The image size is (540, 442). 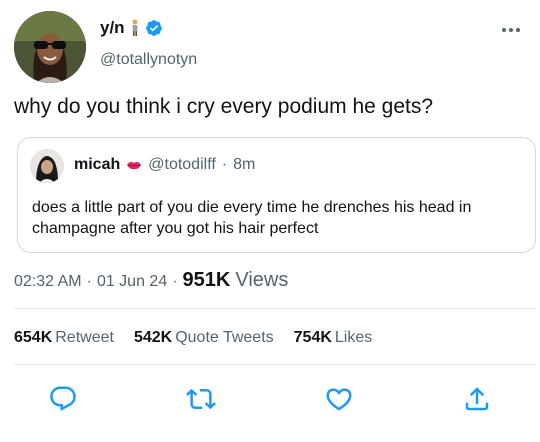 I want to click on views-count: 951K, so click(x=206, y=280).